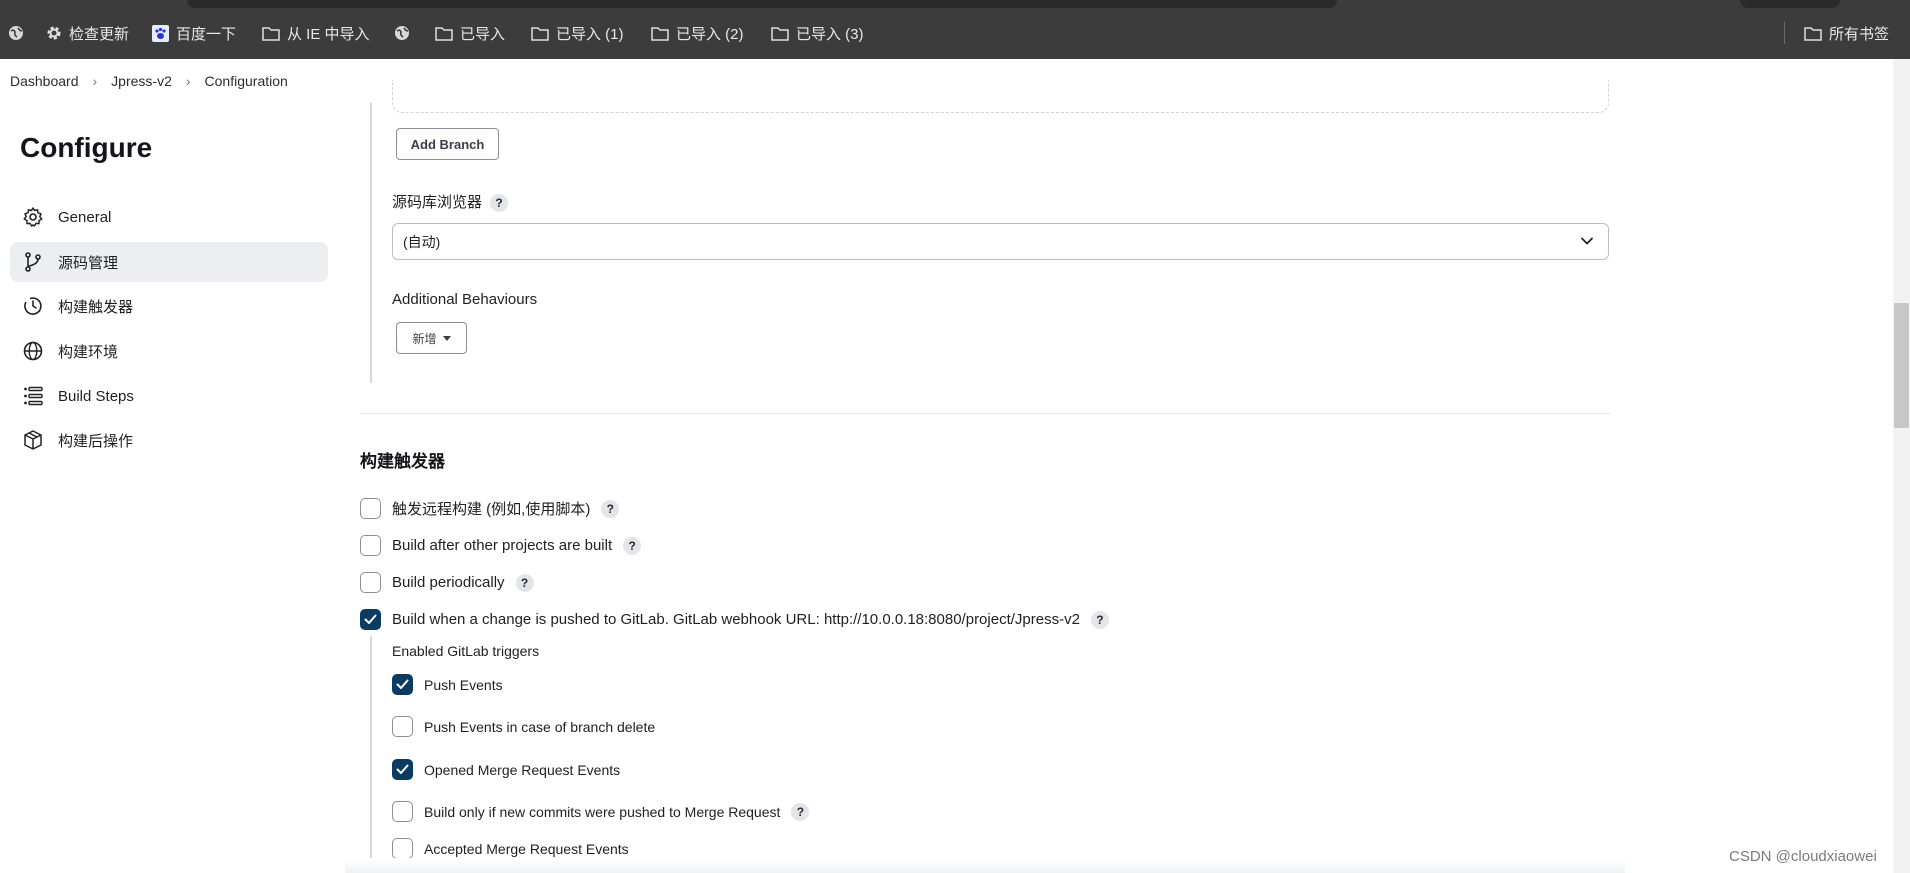  What do you see at coordinates (540, 726) in the screenshot?
I see `gitlab-trigger-label: Push Events in case of branch delete` at bounding box center [540, 726].